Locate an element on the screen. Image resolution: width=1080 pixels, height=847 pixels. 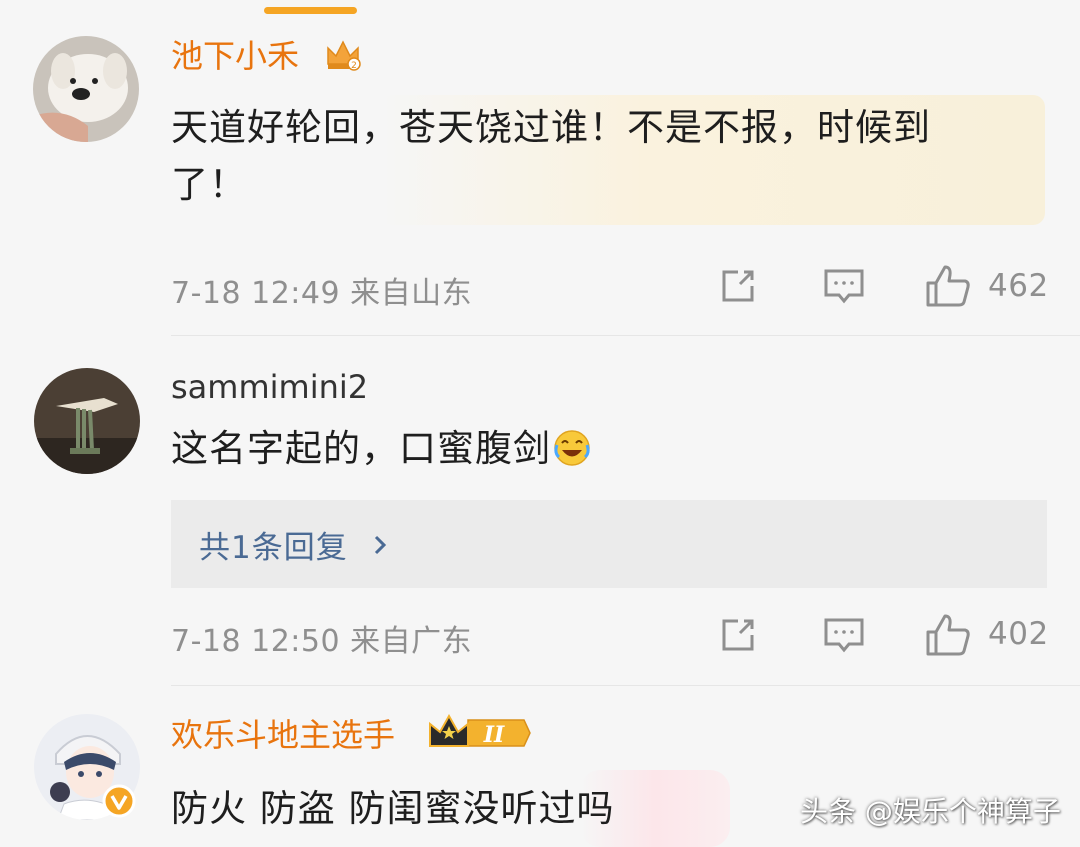
chevron-right-icon is located at coordinates (380, 546).